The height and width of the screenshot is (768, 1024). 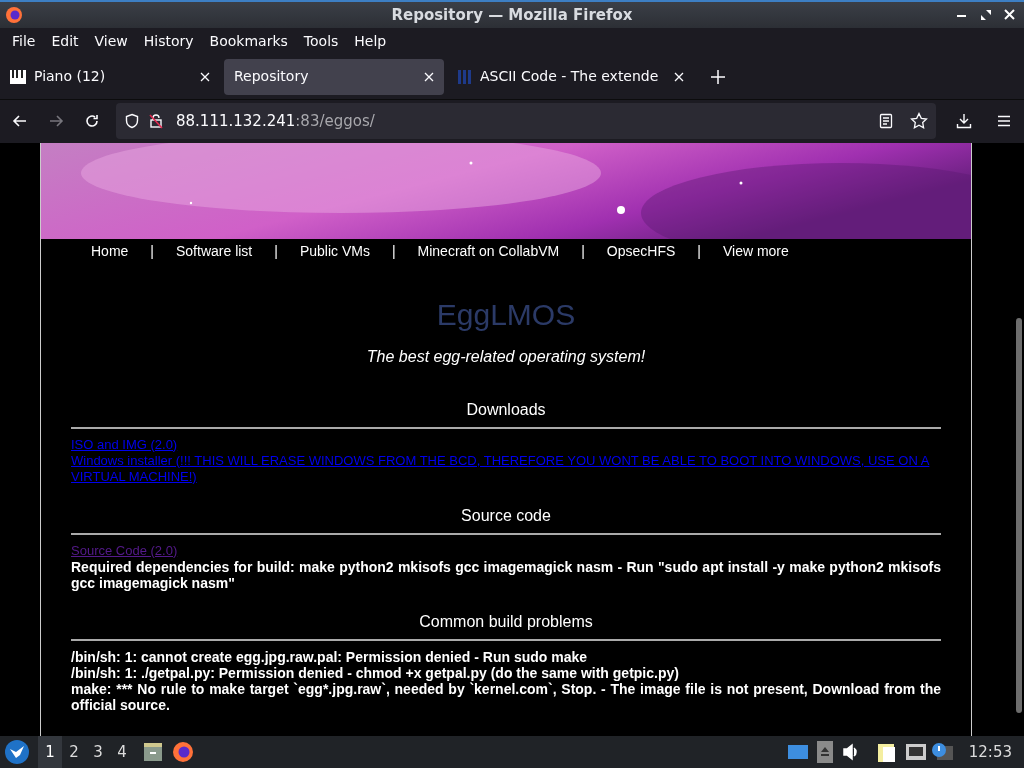 What do you see at coordinates (334, 76) in the screenshot?
I see `browser-tab: Repository` at bounding box center [334, 76].